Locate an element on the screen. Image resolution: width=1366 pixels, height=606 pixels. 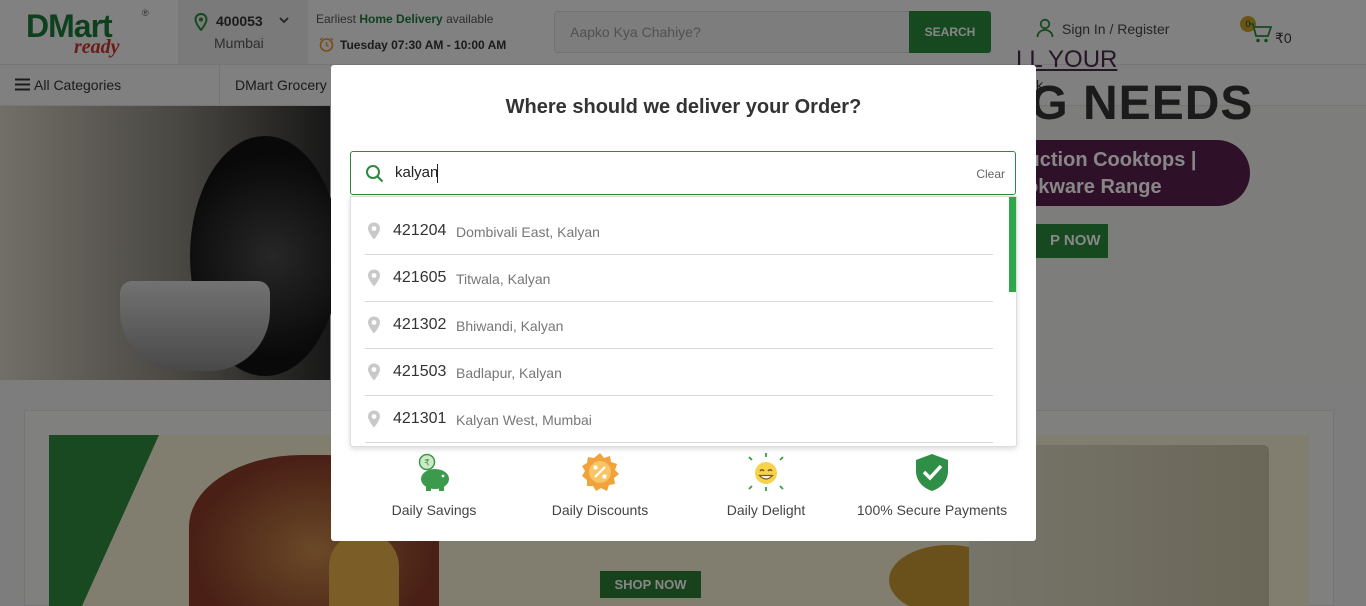
clear-button: Clear is located at coordinates (990, 174).